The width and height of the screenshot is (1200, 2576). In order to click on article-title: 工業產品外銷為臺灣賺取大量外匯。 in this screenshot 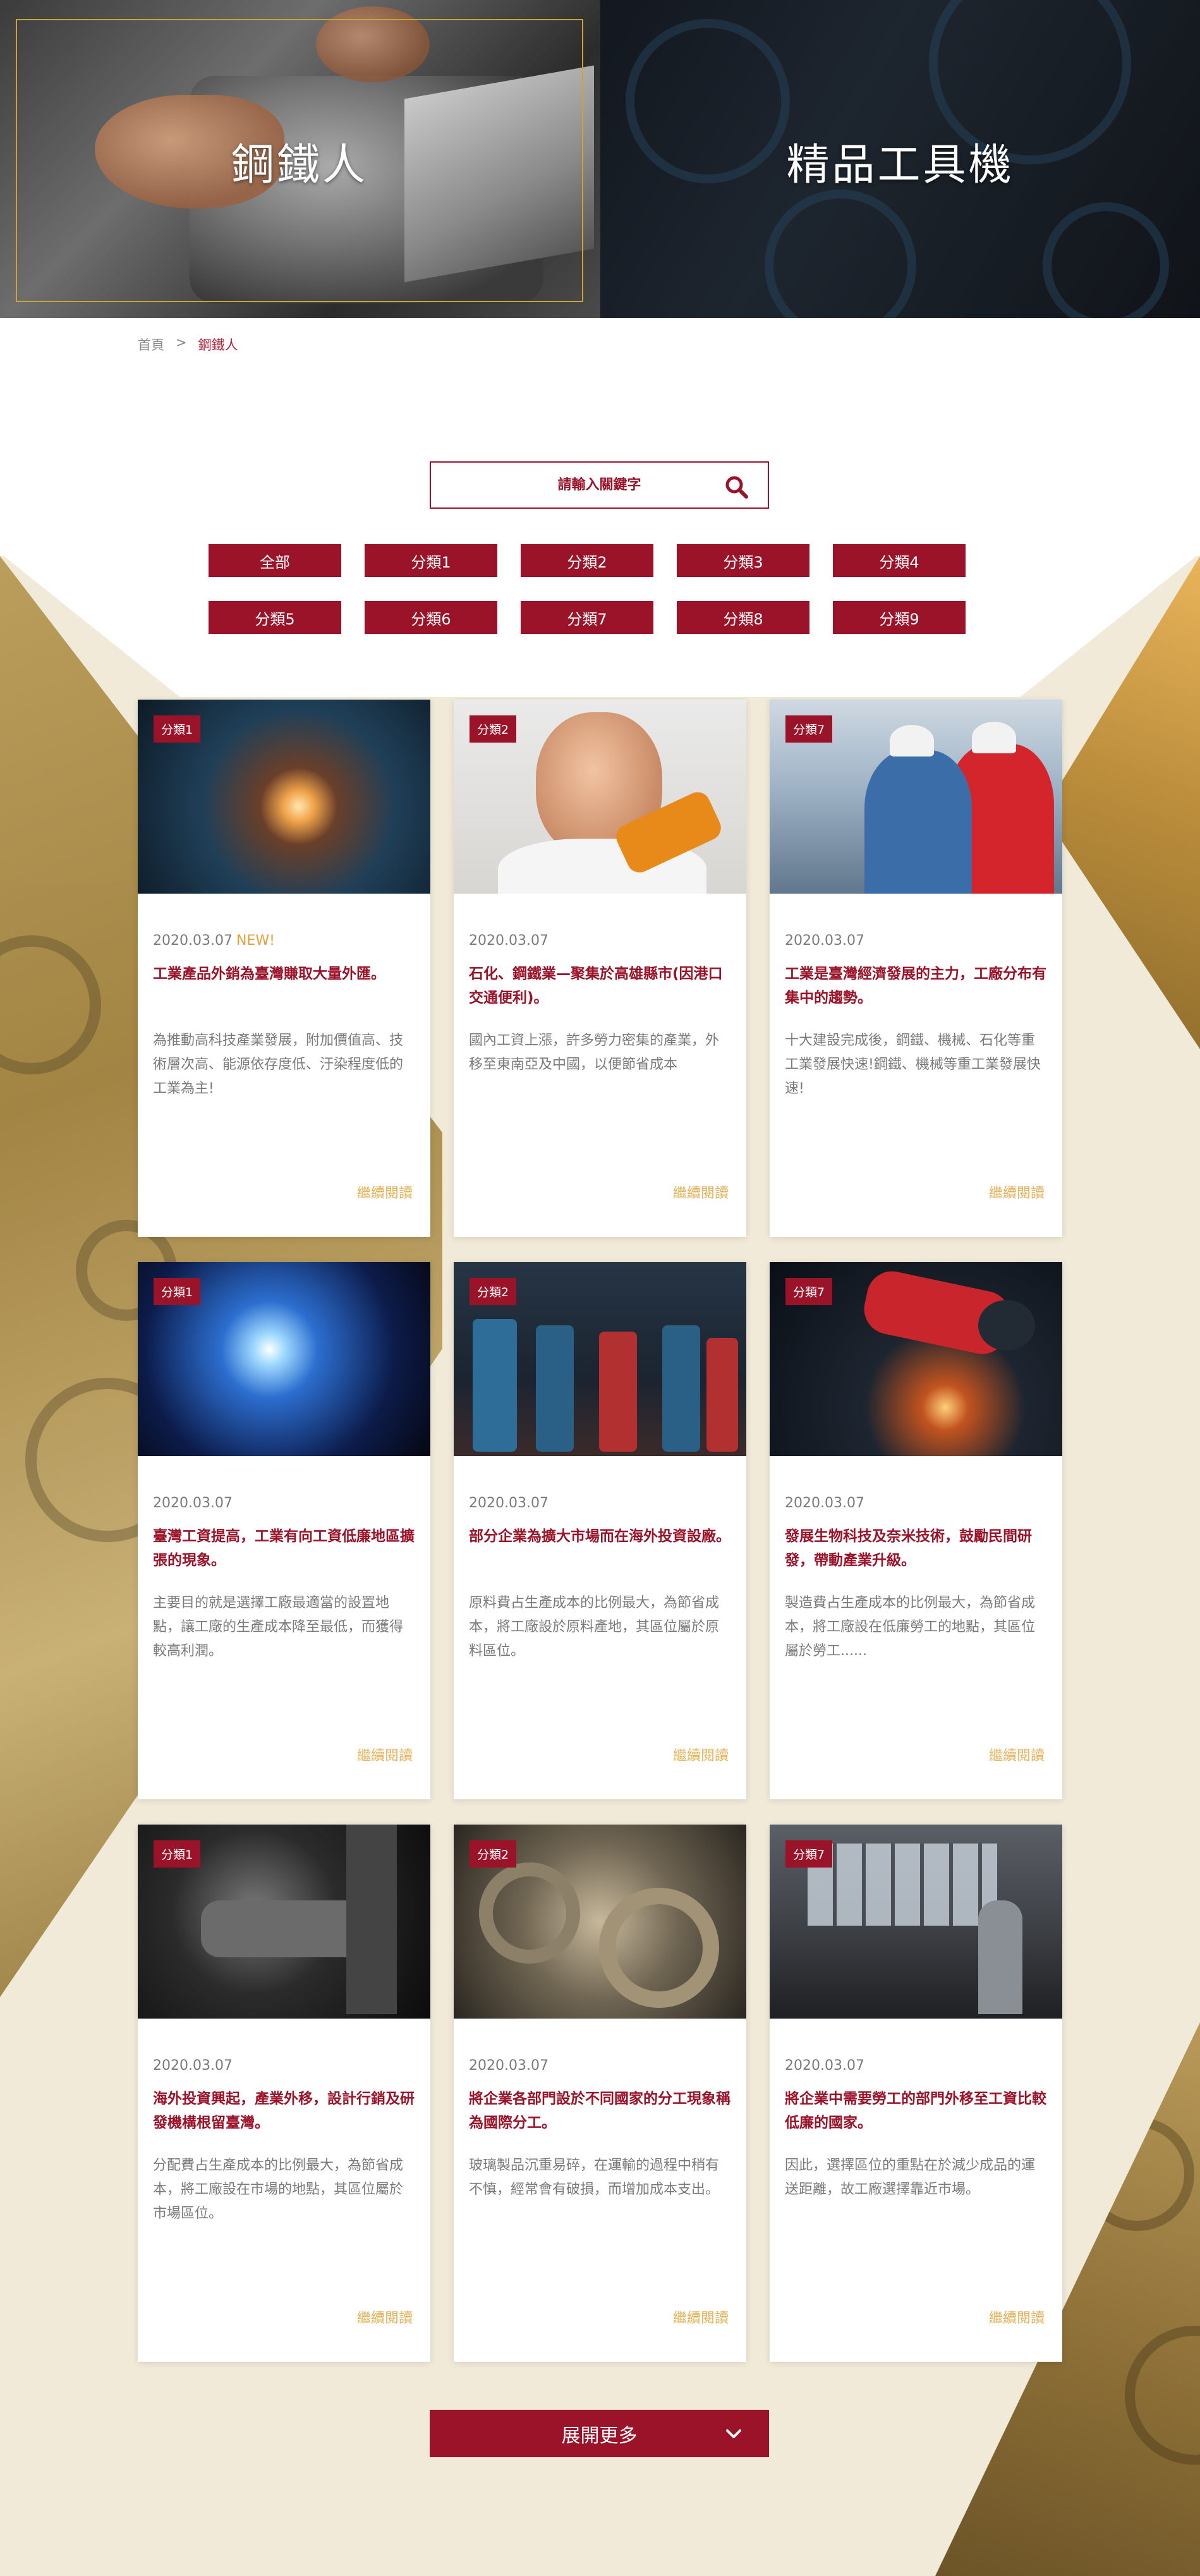, I will do `click(284, 986)`.